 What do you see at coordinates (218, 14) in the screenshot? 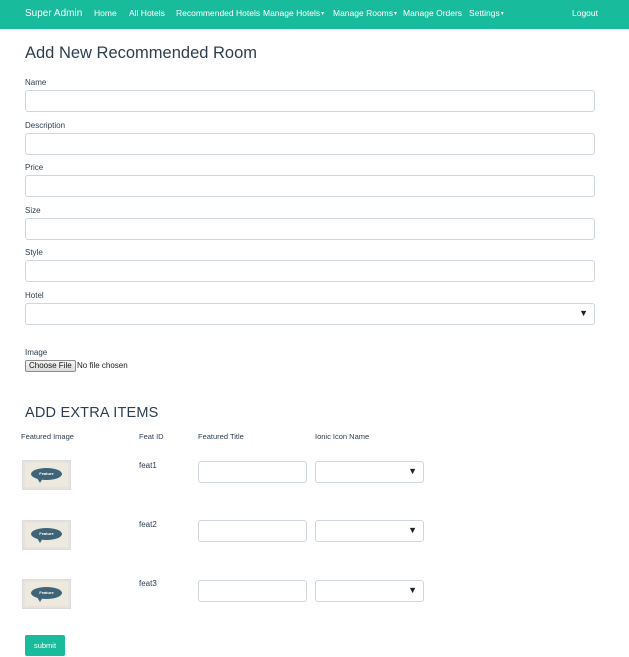
I see `nav-recommended-hotels: Recommended Hotels` at bounding box center [218, 14].